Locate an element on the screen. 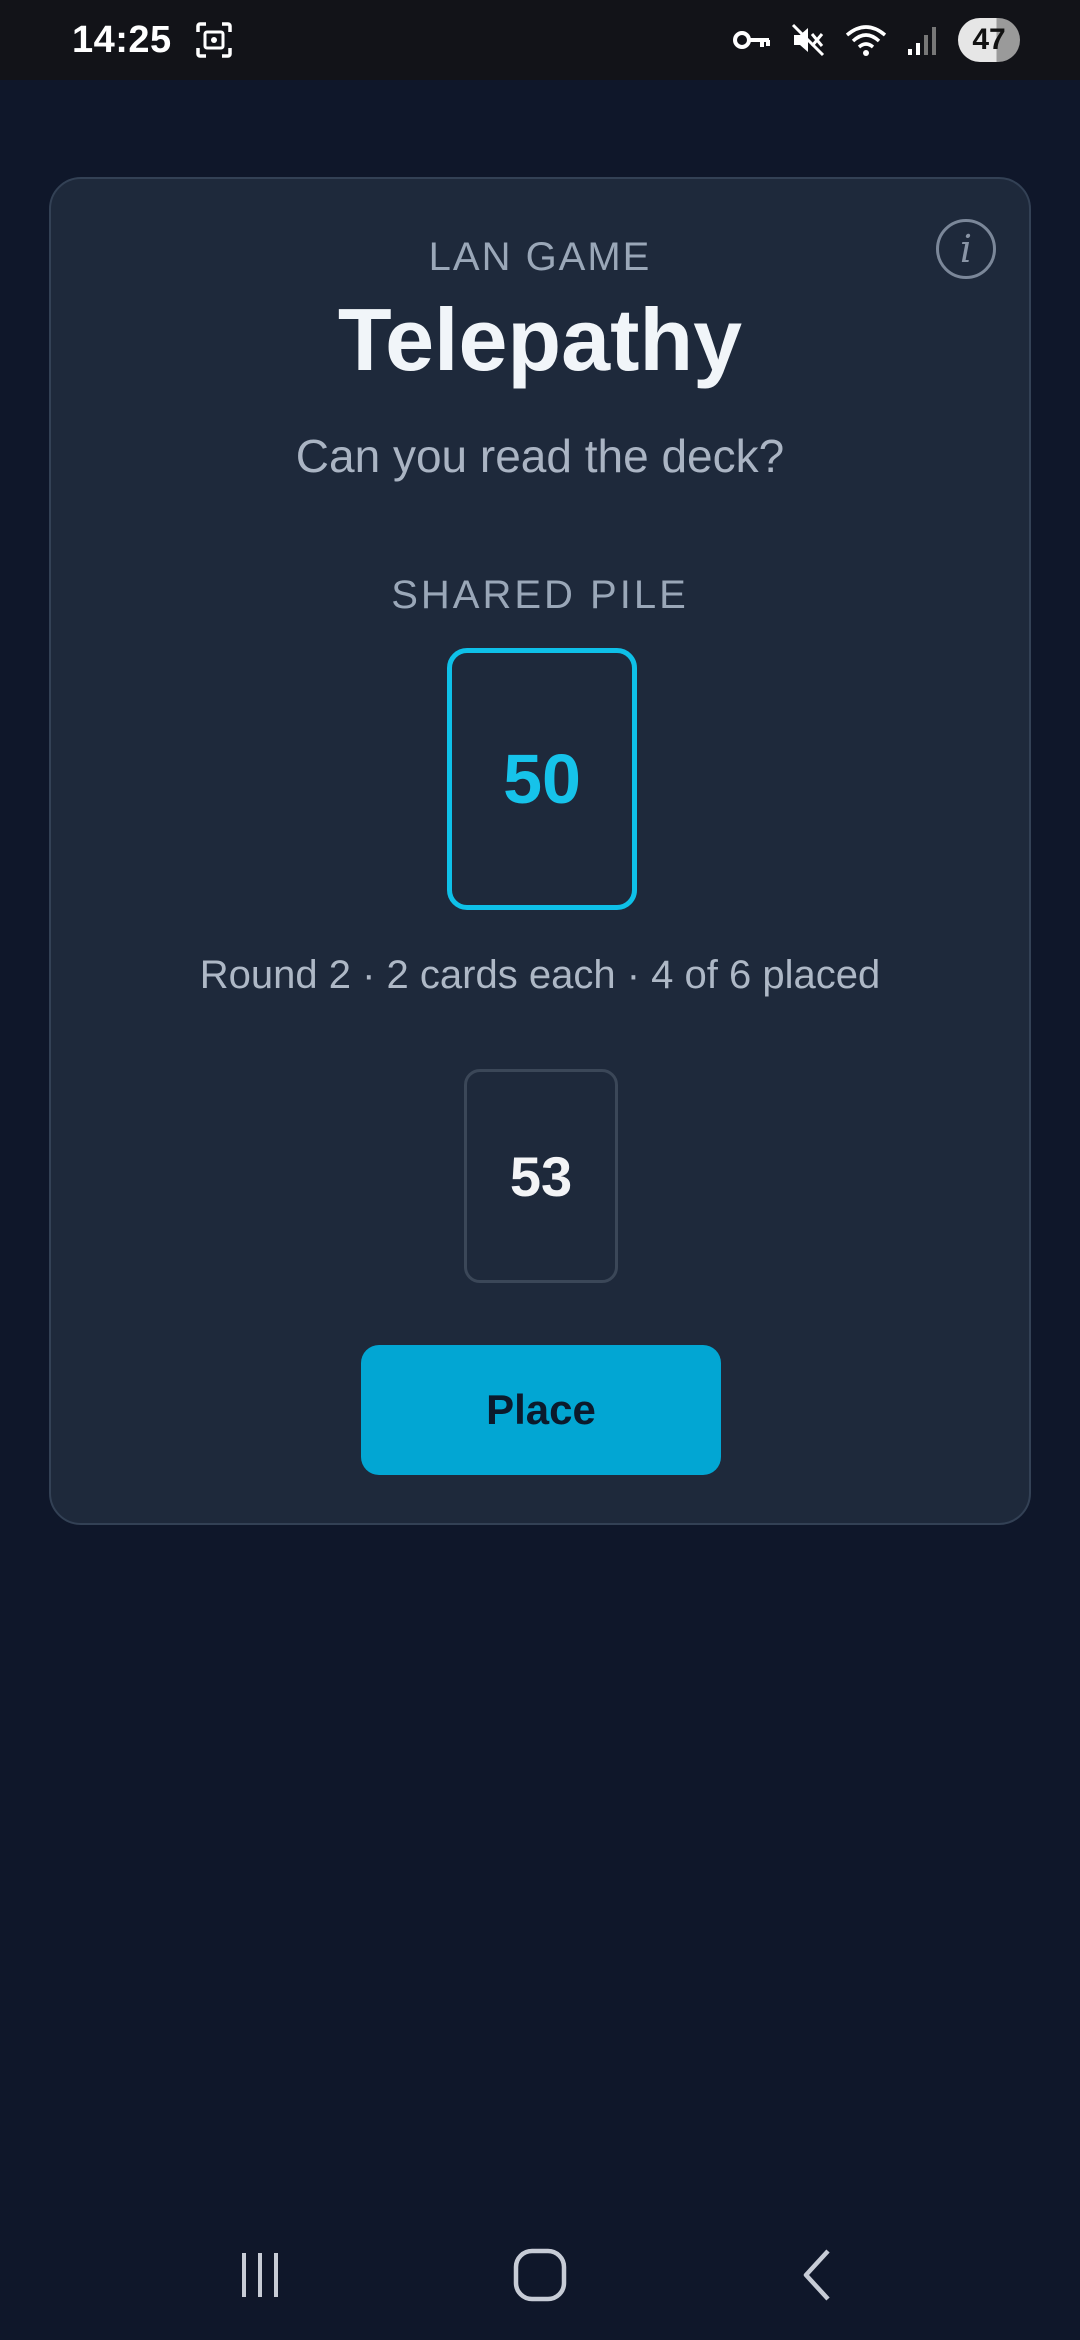  place-button: Place is located at coordinates (541, 1410).